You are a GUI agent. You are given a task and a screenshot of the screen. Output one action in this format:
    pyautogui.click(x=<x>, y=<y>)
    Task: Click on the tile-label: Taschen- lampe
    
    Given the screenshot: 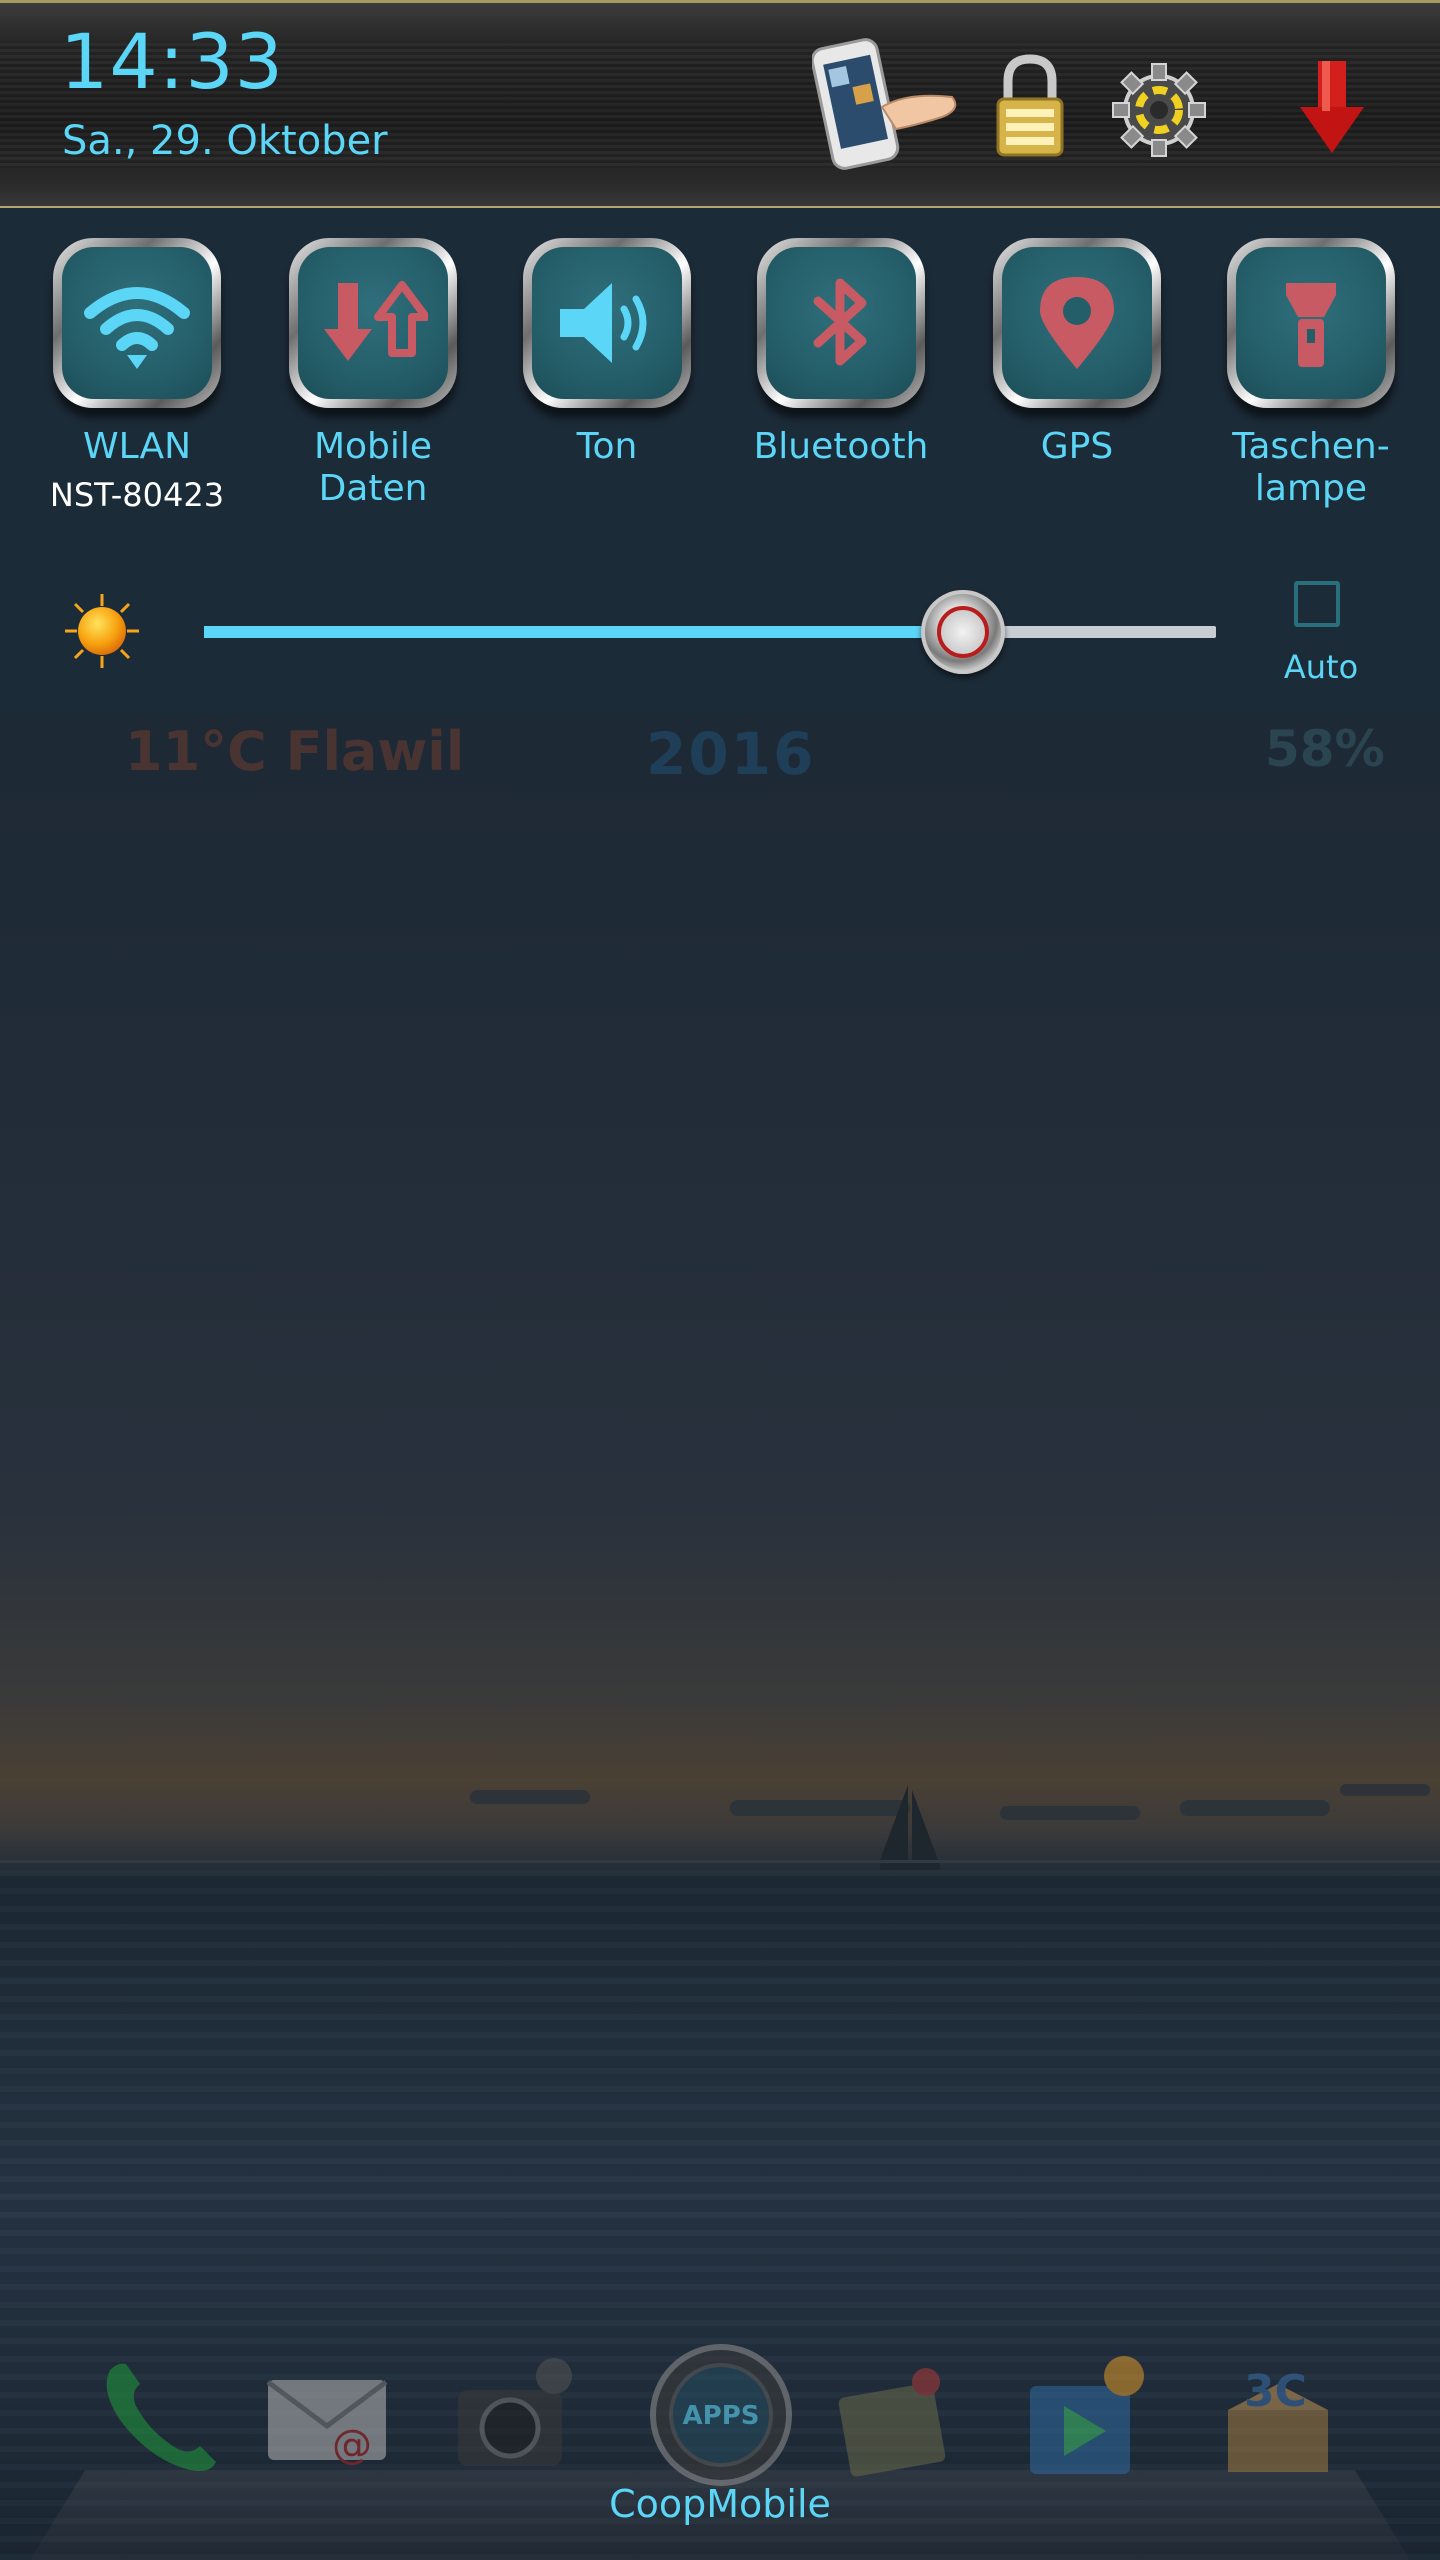 What is the action you would take?
    pyautogui.click(x=1311, y=467)
    